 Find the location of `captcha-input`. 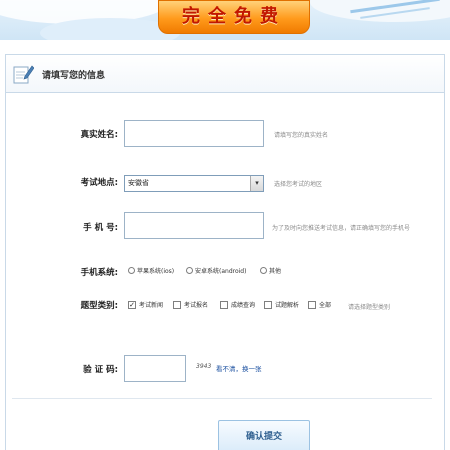

captcha-input is located at coordinates (155, 368).